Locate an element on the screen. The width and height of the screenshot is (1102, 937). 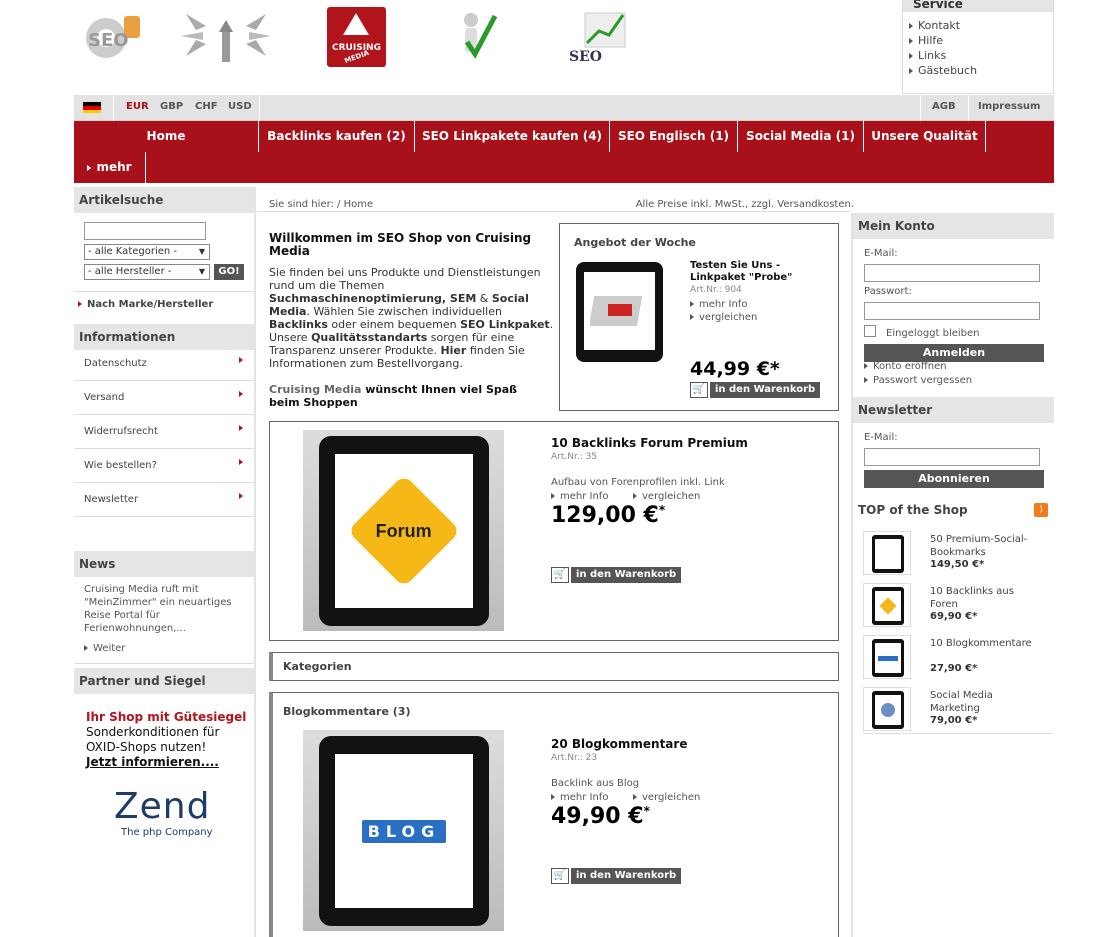
service-link-hilfe: Hilfe is located at coordinates (981, 40).